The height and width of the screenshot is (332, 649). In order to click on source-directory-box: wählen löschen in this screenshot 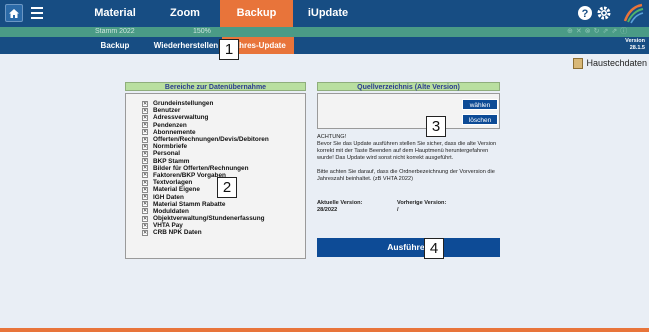, I will do `click(408, 111)`.